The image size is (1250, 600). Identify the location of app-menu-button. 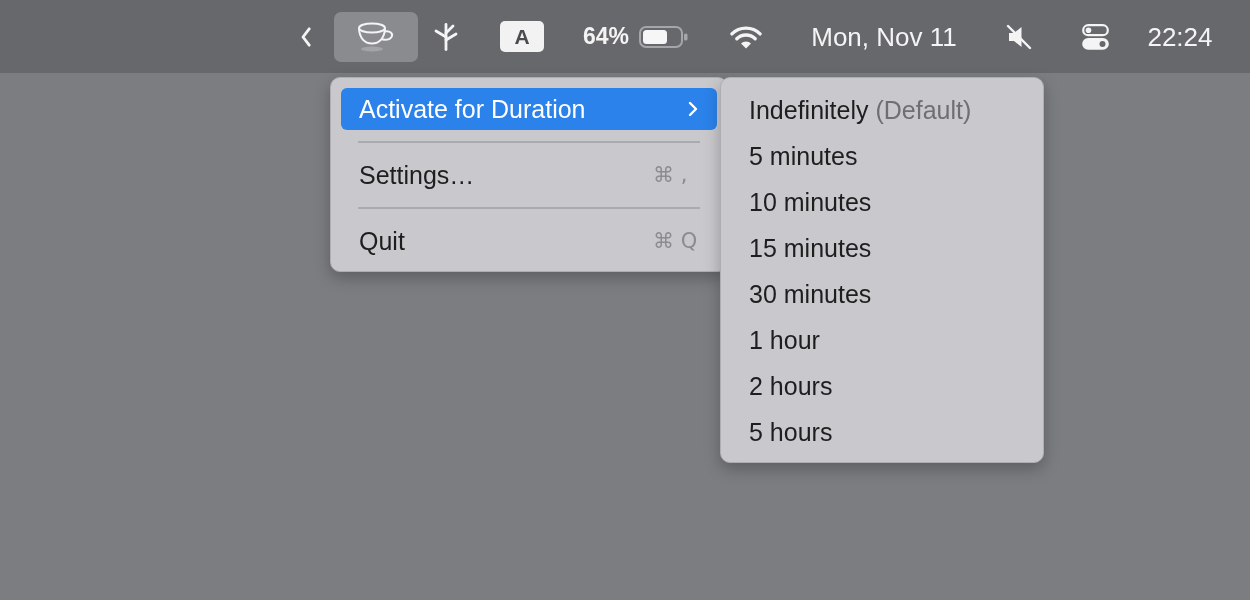
(376, 36).